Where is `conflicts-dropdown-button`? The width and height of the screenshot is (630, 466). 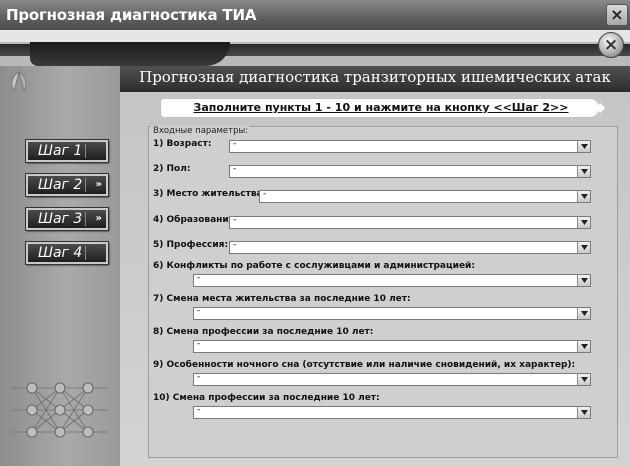
conflicts-dropdown-button is located at coordinates (583, 280).